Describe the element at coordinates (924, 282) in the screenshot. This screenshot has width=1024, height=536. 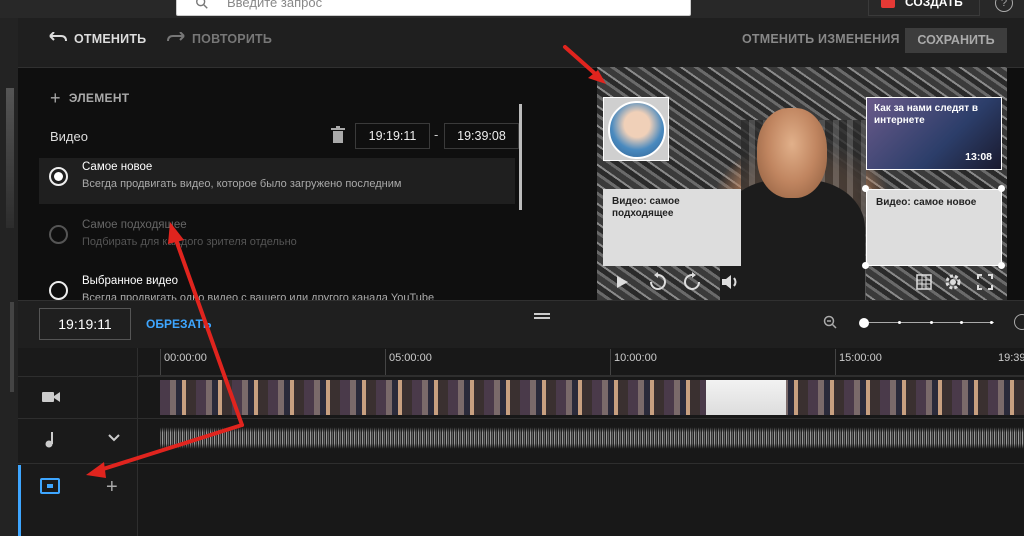
I see `grid-icon` at that location.